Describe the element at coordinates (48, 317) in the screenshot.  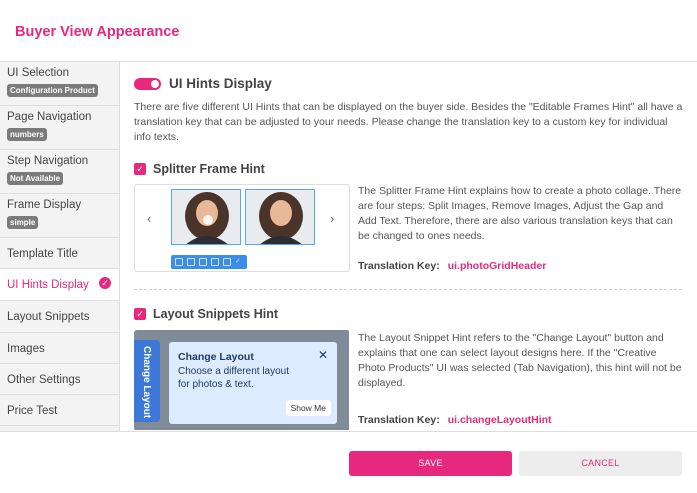
I see `sidebar-item-label: Layout Snippets` at that location.